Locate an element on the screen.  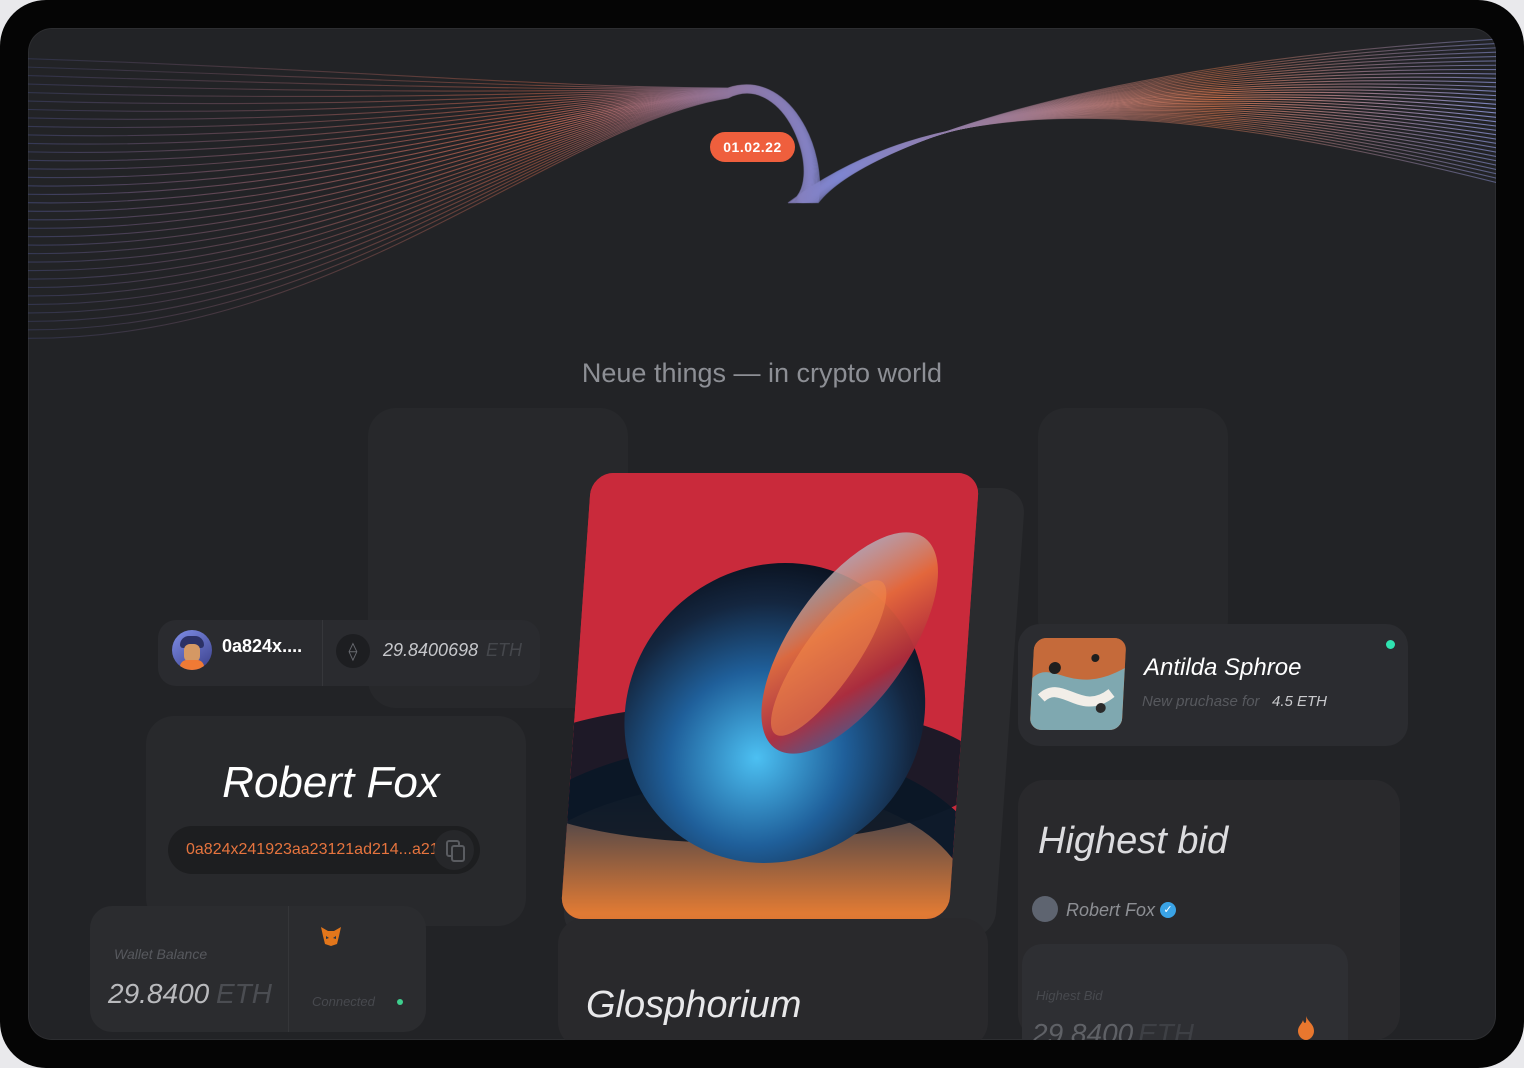
ghost-card-right is located at coordinates (1133, 528).